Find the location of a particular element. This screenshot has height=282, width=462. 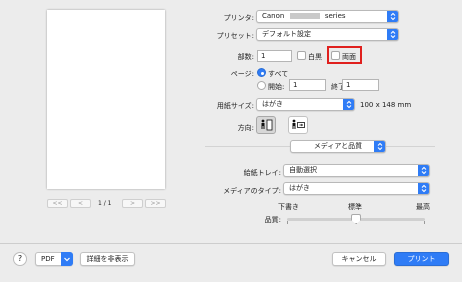

section-popup: メディアと品質 is located at coordinates (338, 146).